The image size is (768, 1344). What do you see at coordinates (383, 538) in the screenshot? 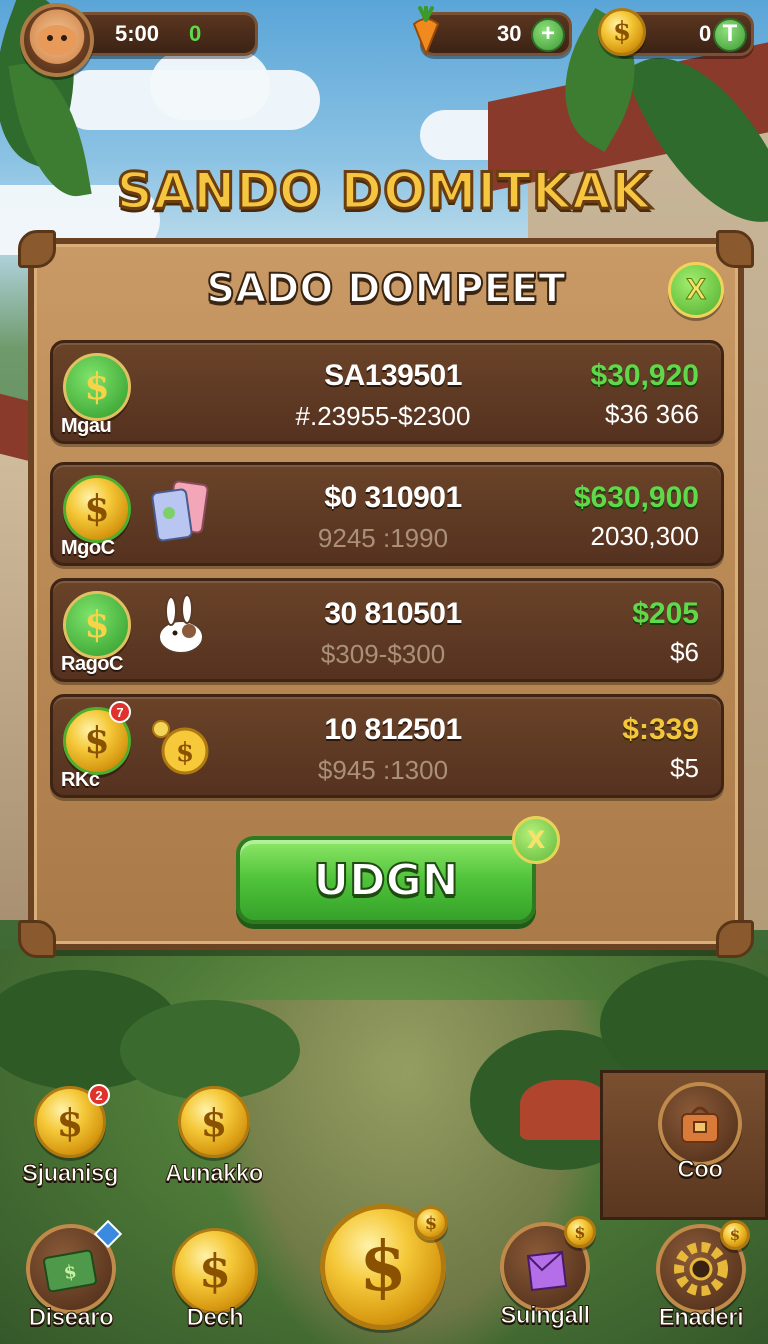
I see `row-range: 9245 :1990` at bounding box center [383, 538].